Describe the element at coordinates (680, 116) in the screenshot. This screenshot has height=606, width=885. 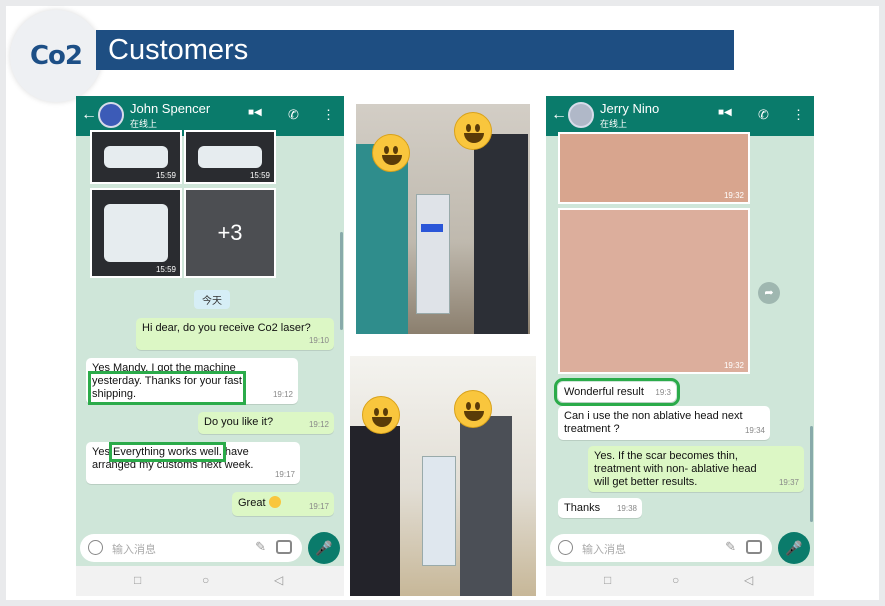
I see `chat-header: ← Jerry Nino 在线上 ■◀ ✆ ⋮` at that location.